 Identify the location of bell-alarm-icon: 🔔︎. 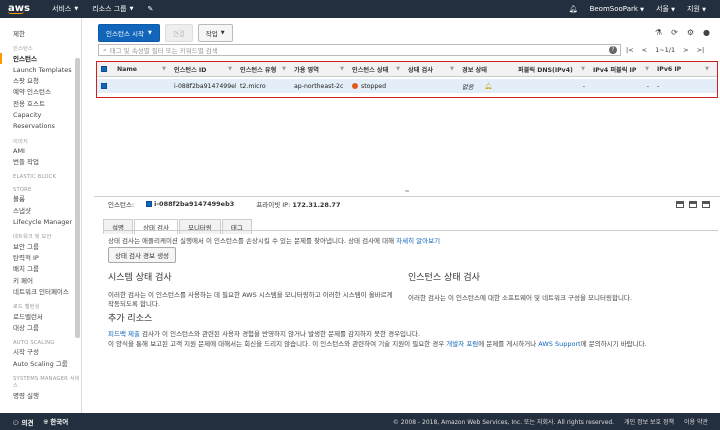
(488, 86).